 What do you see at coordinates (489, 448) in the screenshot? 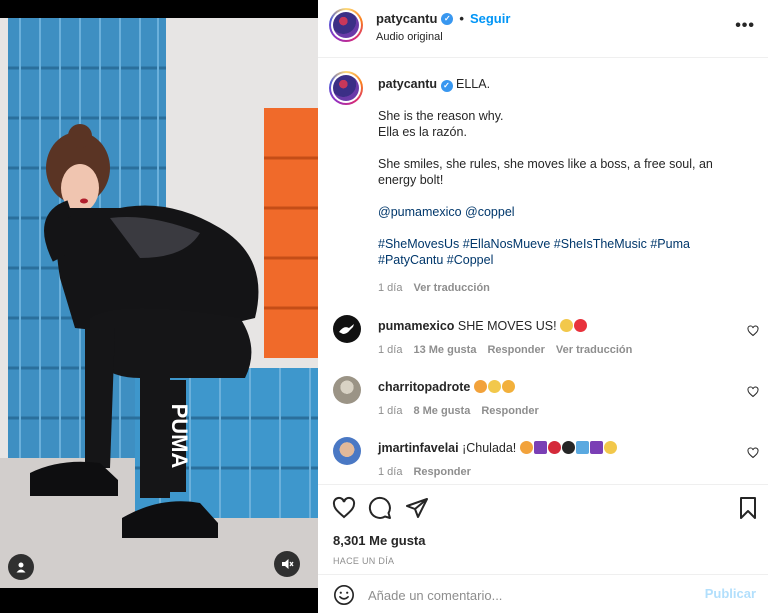
I see `comment-text: ¡Chulada!` at bounding box center [489, 448].